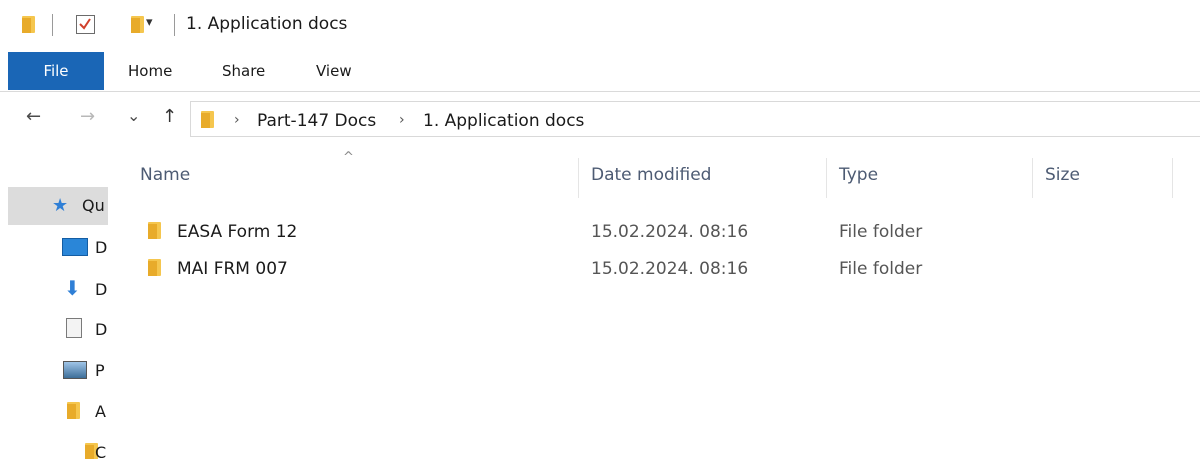 Image resolution: width=1200 pixels, height=459 pixels. Describe the element at coordinates (695, 119) in the screenshot. I see `address-bar: › Part-147 Docs › 1. Application docs` at that location.